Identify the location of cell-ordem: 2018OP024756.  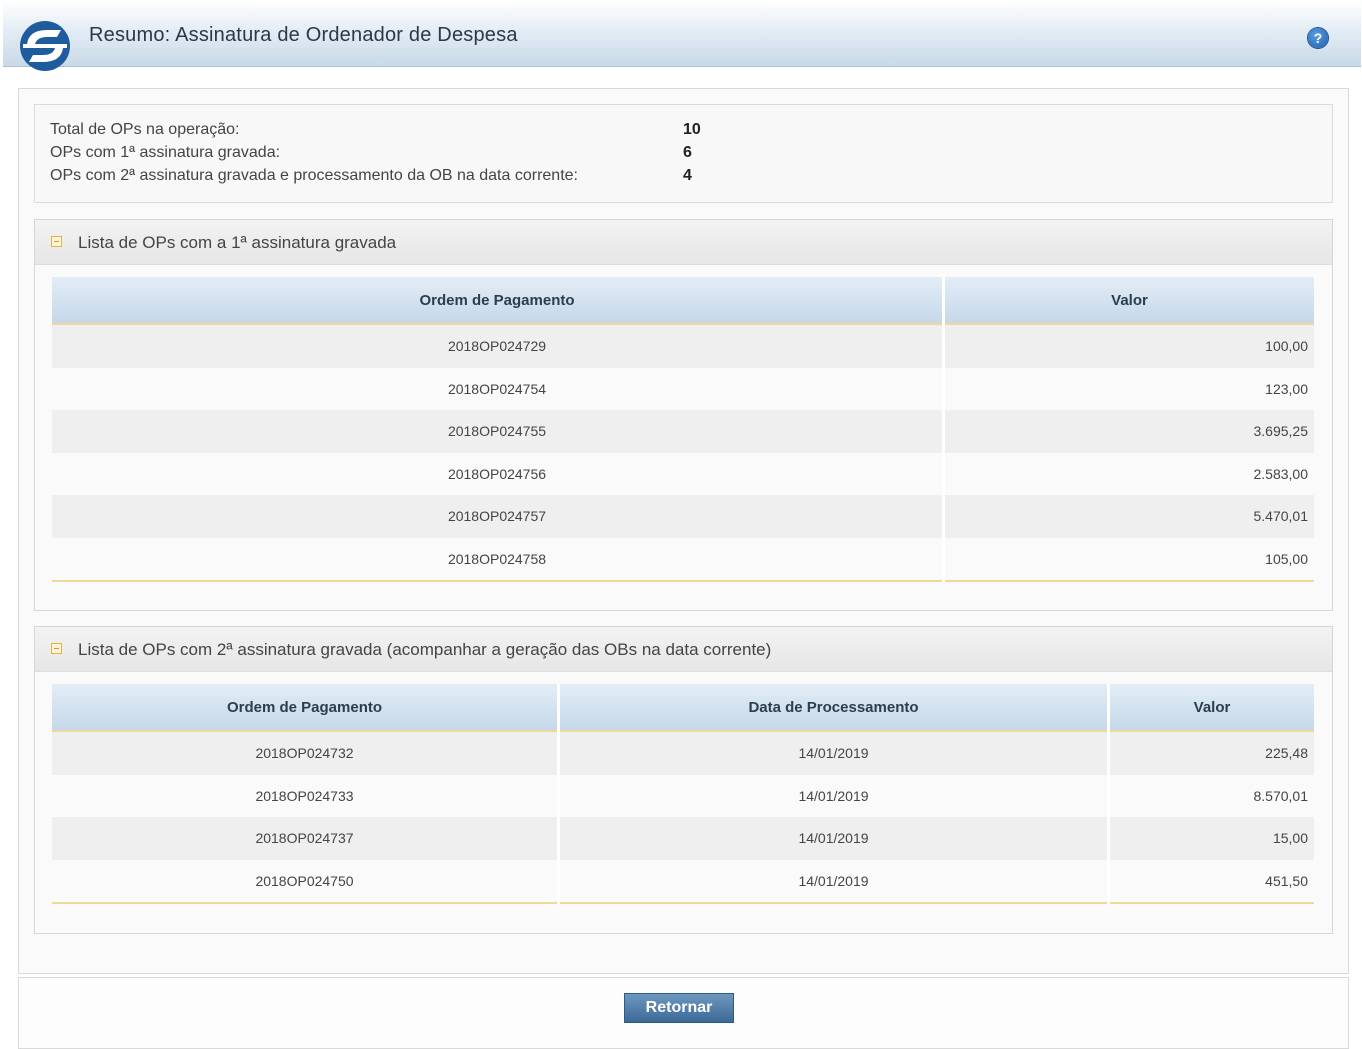
(498, 473).